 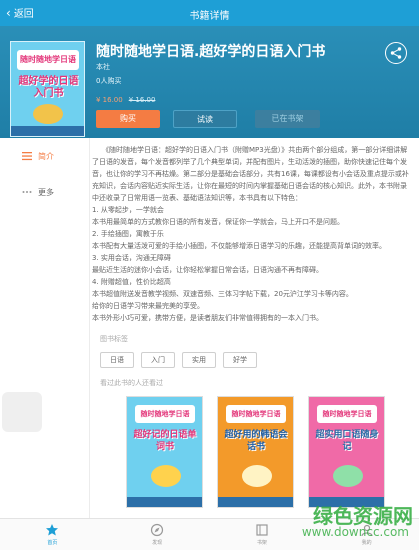 What do you see at coordinates (256, 441) in the screenshot?
I see `similar-book-title: 超好用的韩语会话书` at bounding box center [256, 441].